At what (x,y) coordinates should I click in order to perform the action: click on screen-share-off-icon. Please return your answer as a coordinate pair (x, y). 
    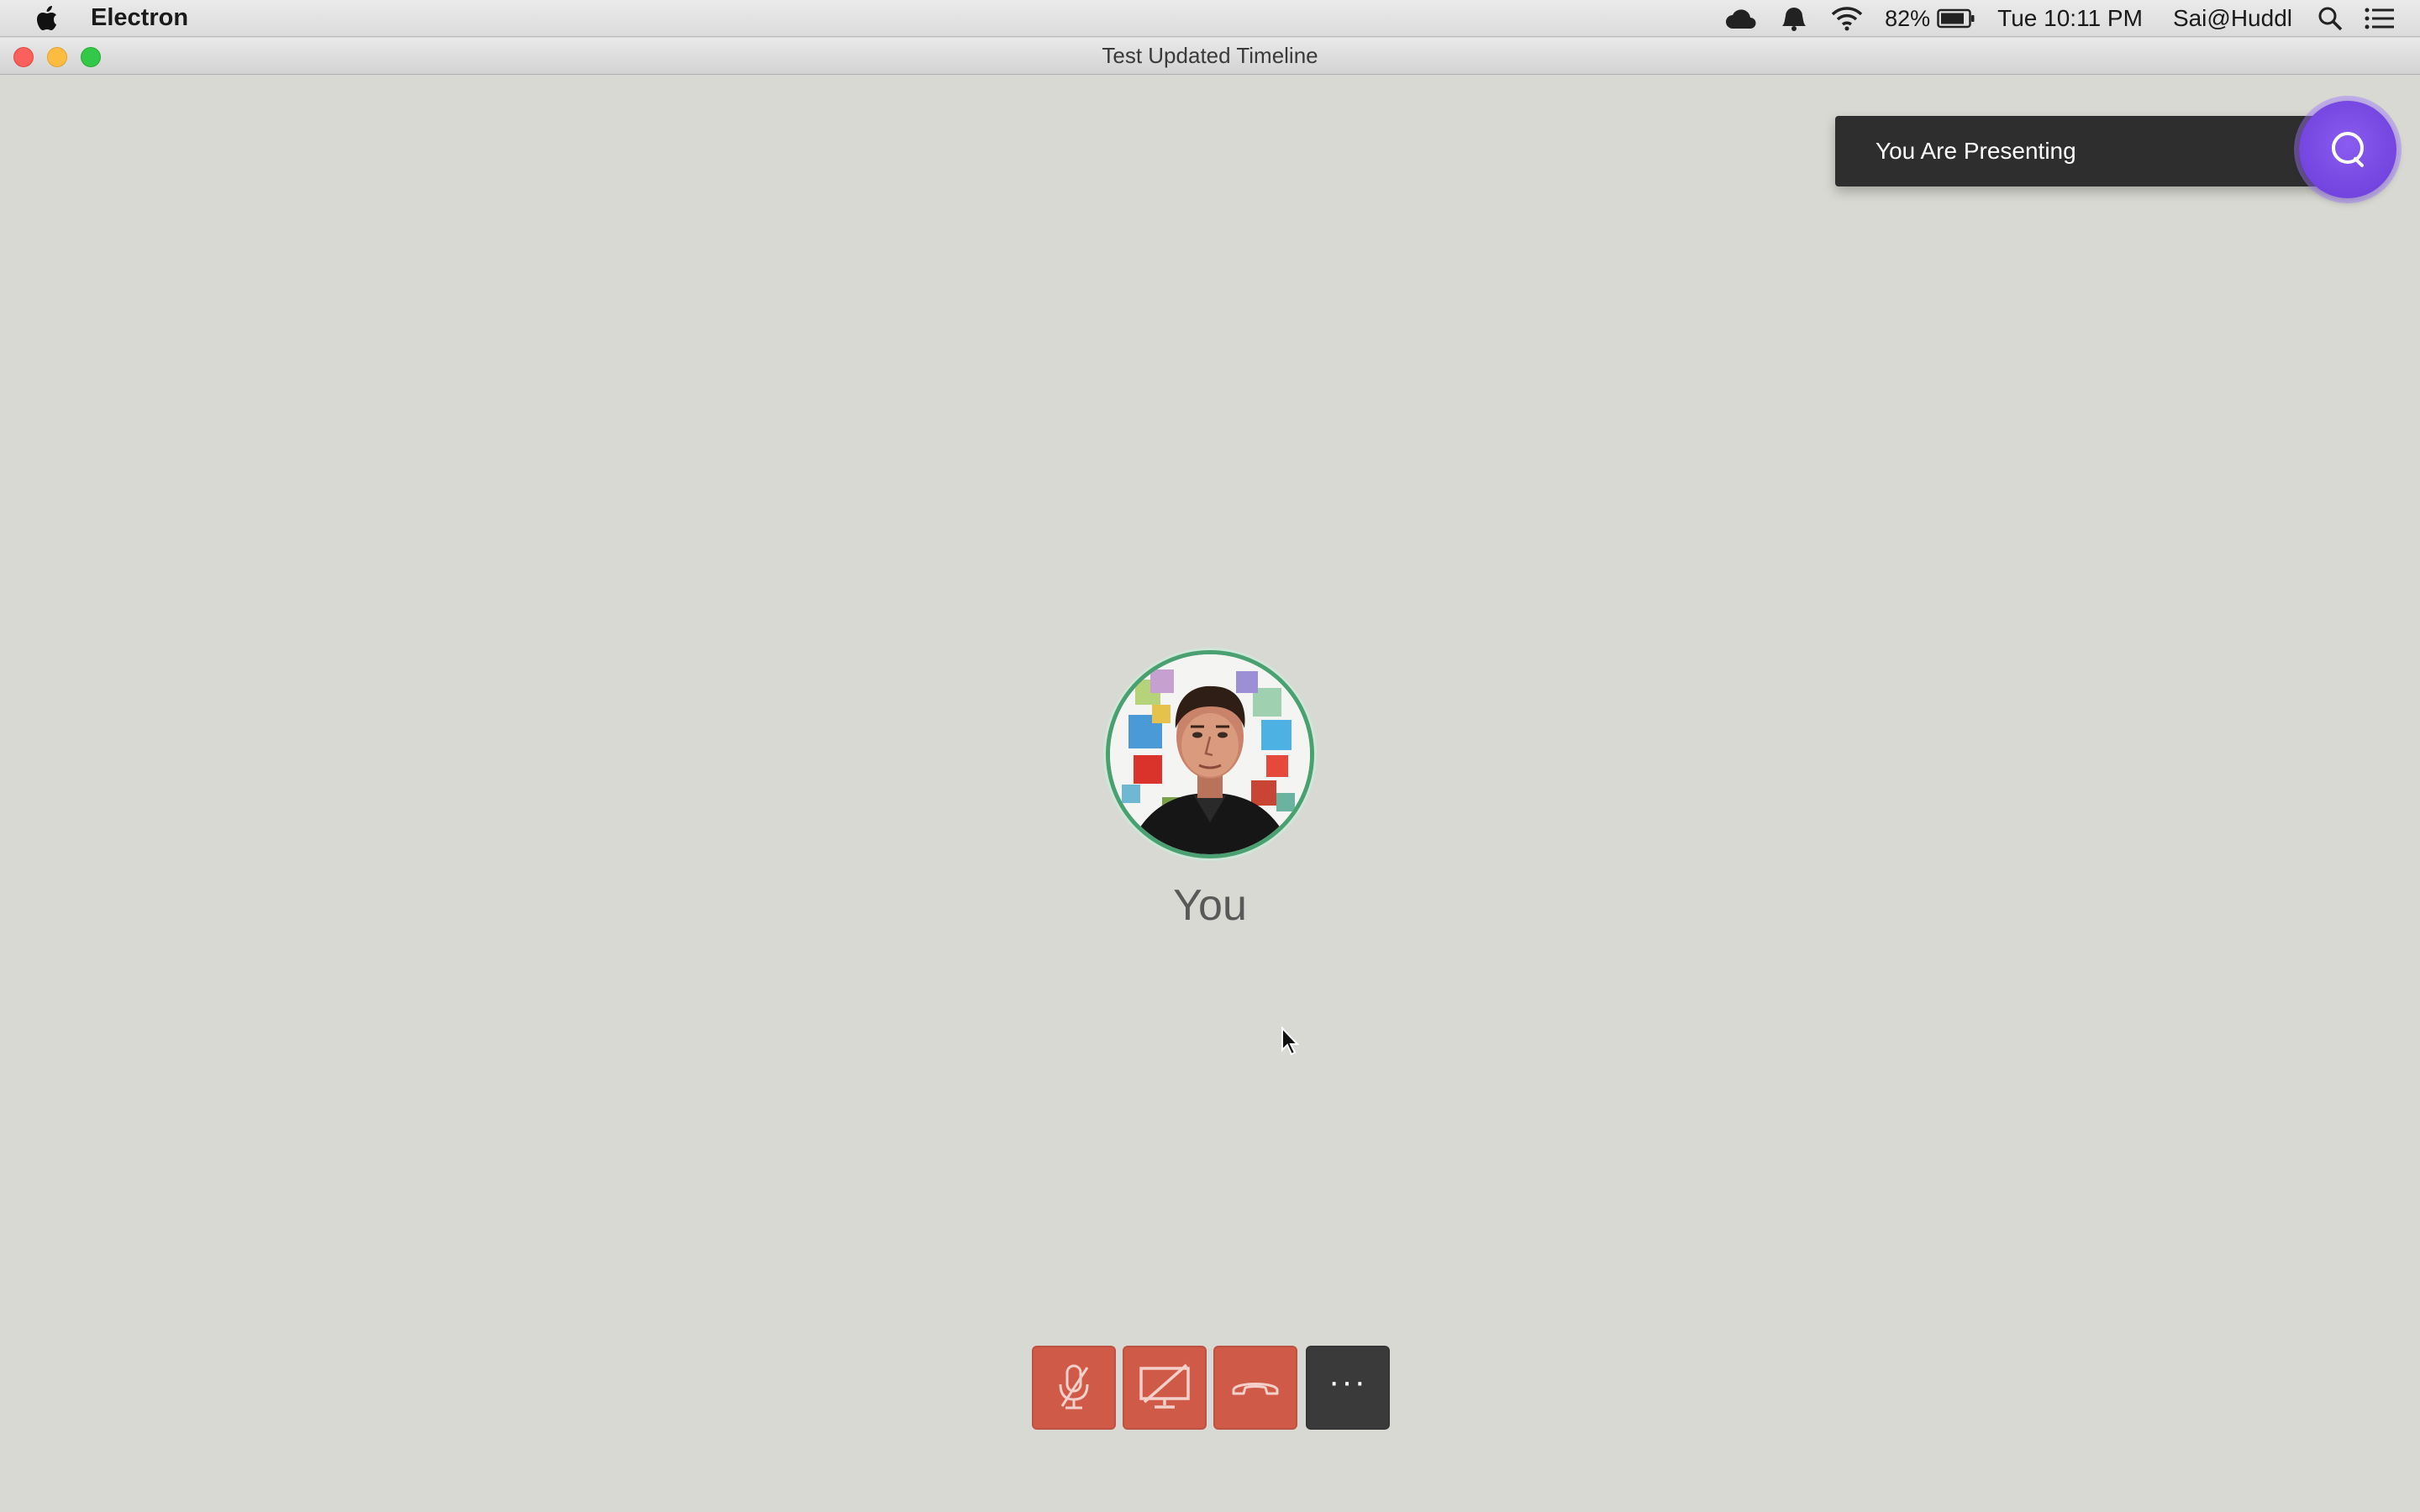
    Looking at the image, I should click on (1164, 1386).